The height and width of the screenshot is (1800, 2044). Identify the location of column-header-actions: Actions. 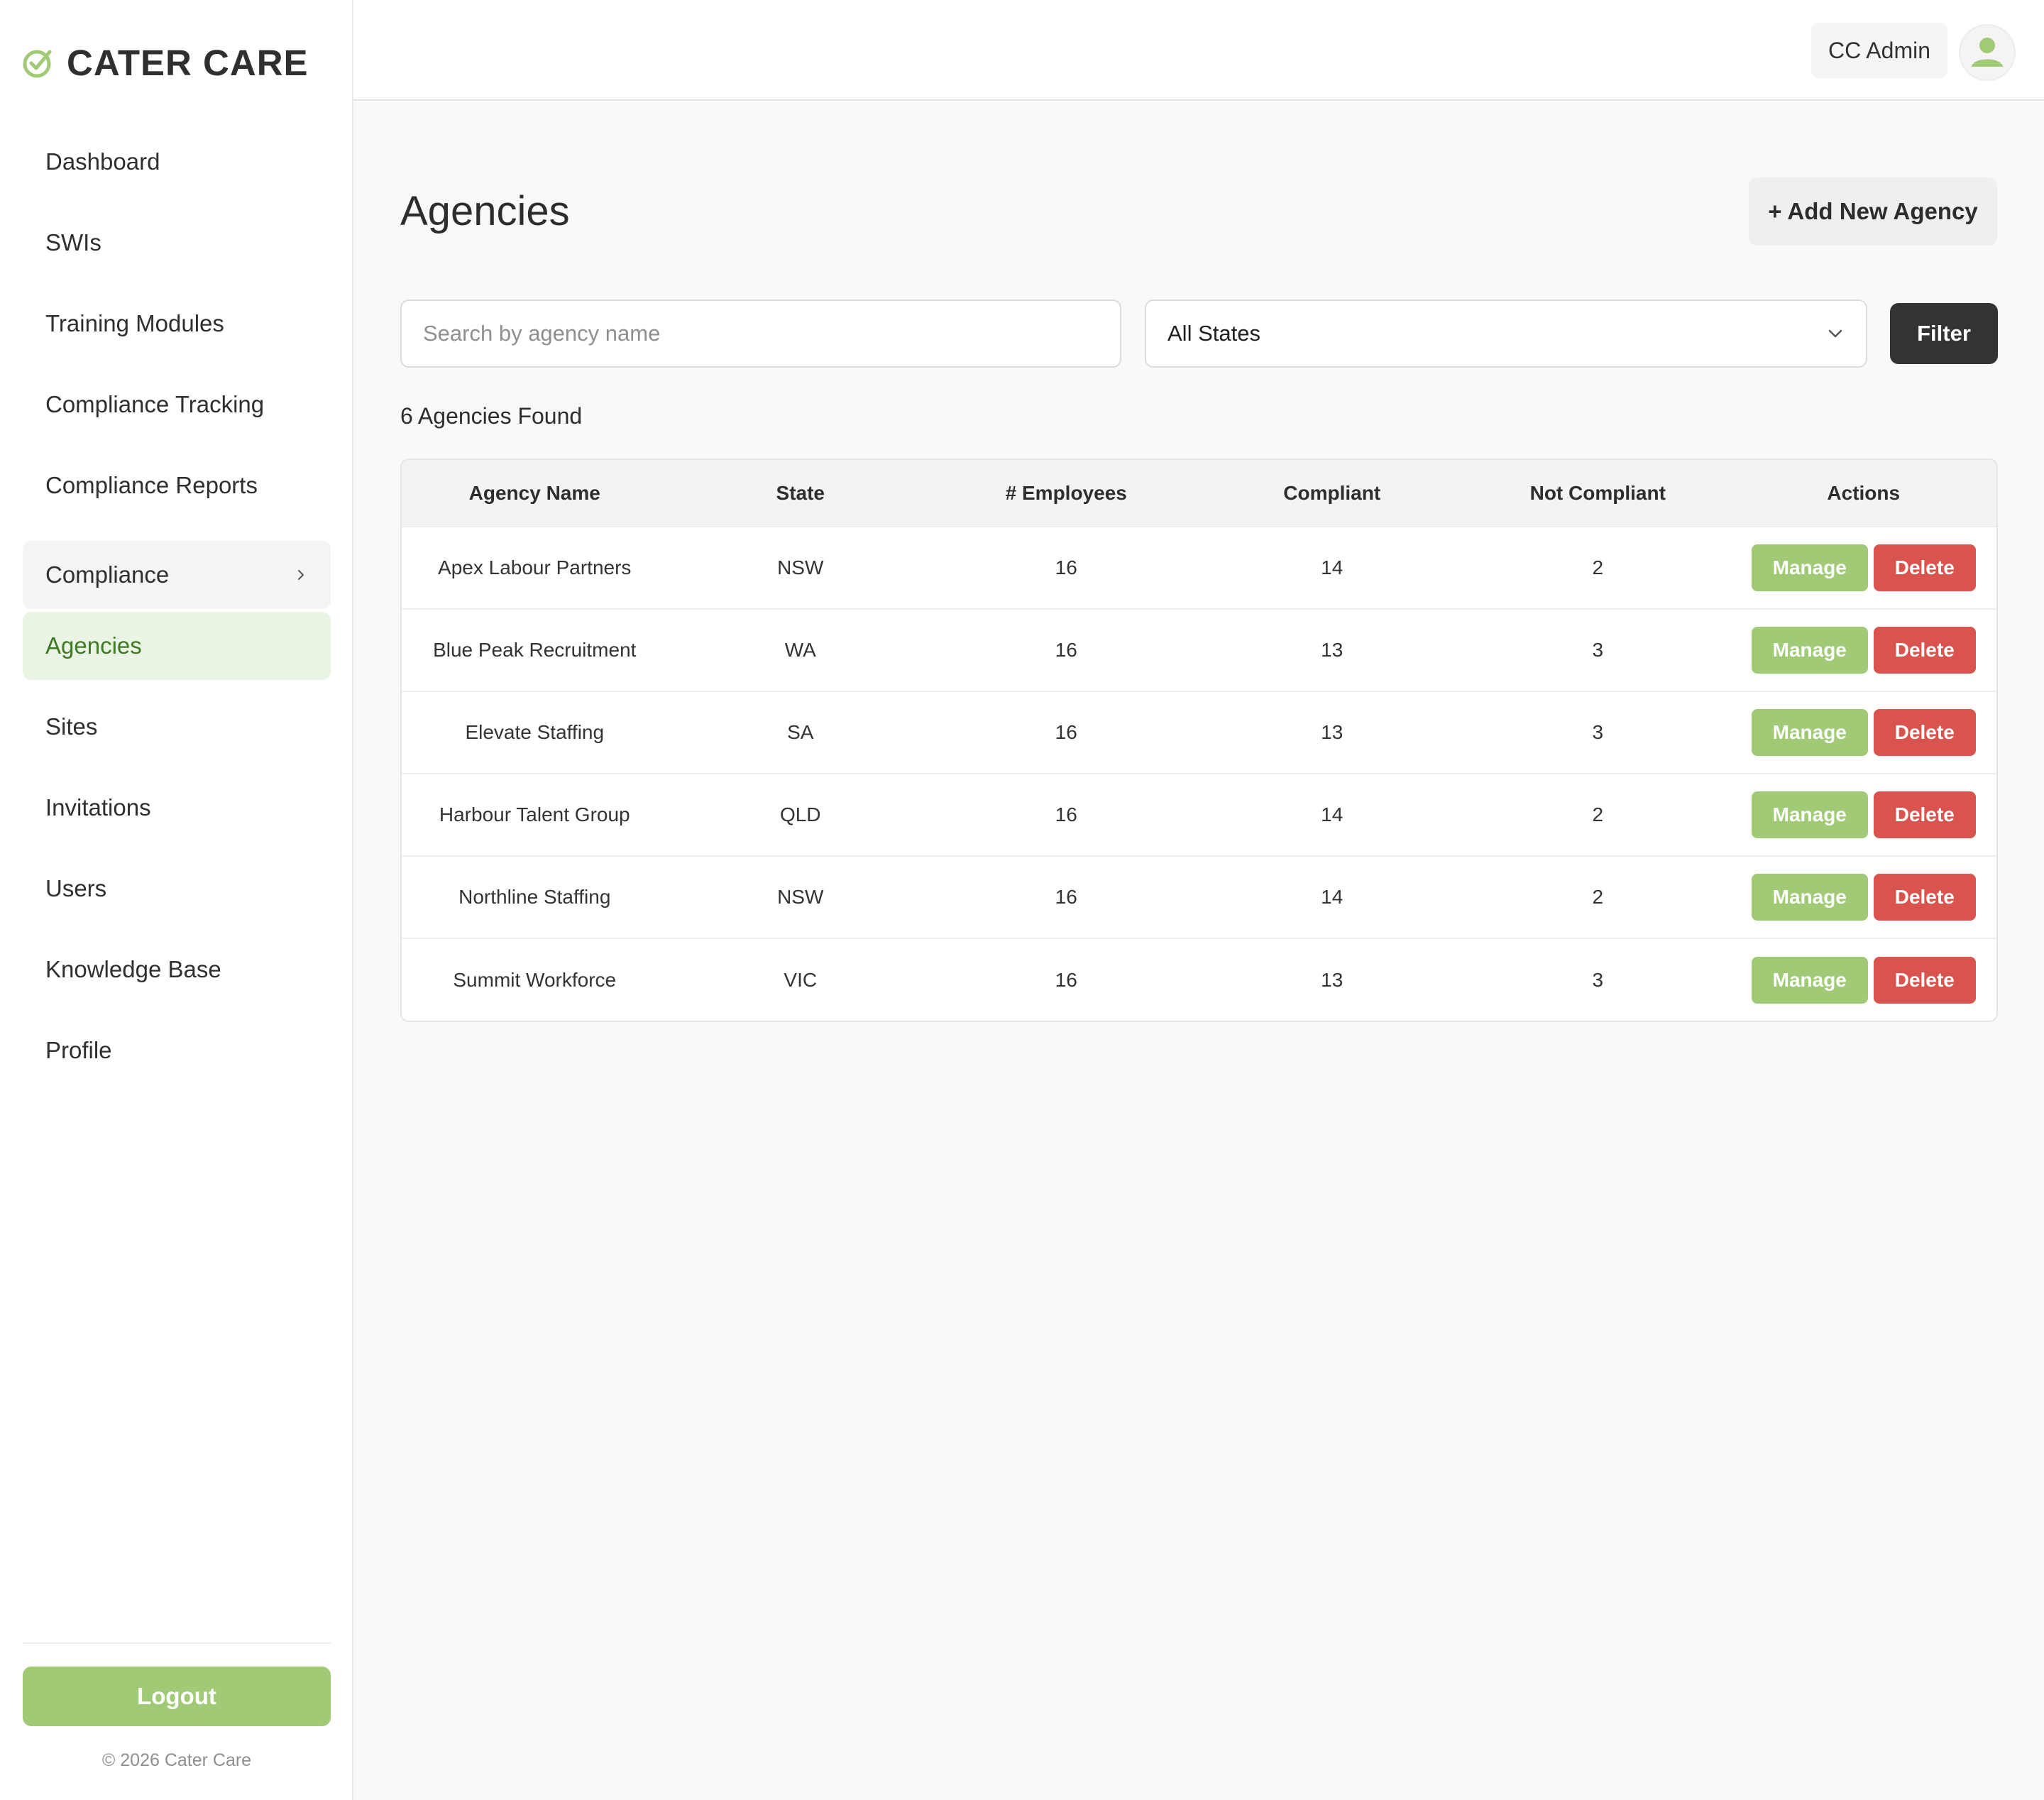
(1864, 492).